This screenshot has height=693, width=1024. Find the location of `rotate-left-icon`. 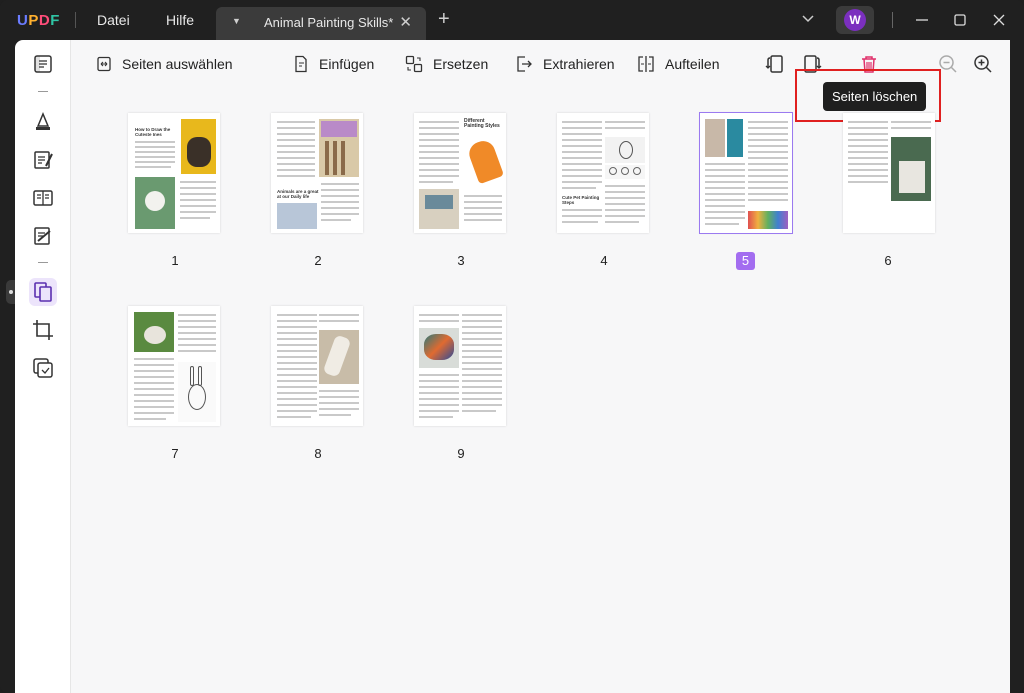

rotate-left-icon is located at coordinates (774, 64).